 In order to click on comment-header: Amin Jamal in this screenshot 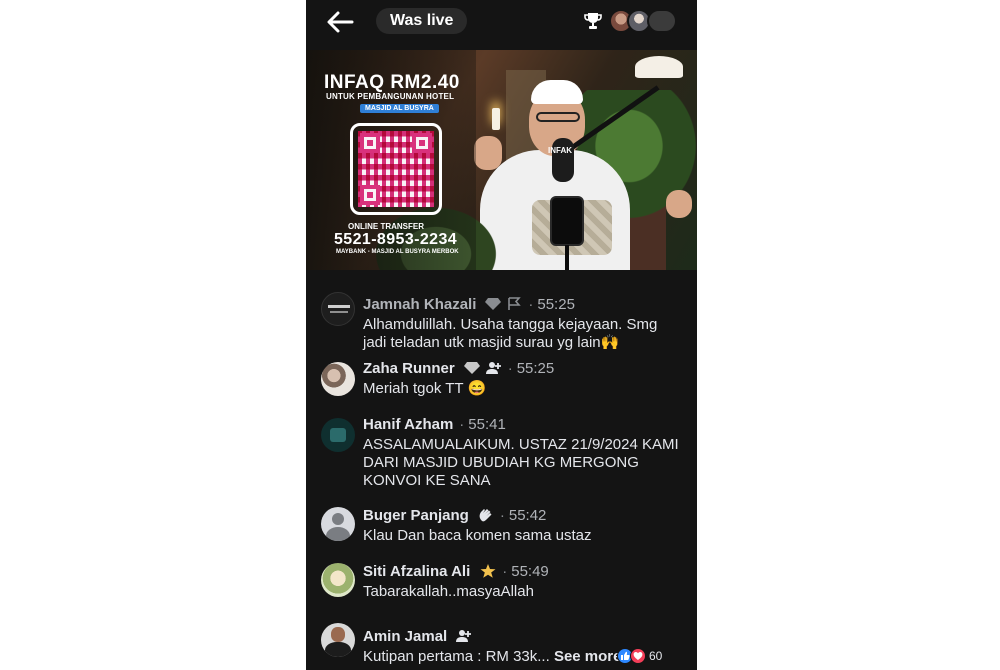, I will do `click(417, 636)`.